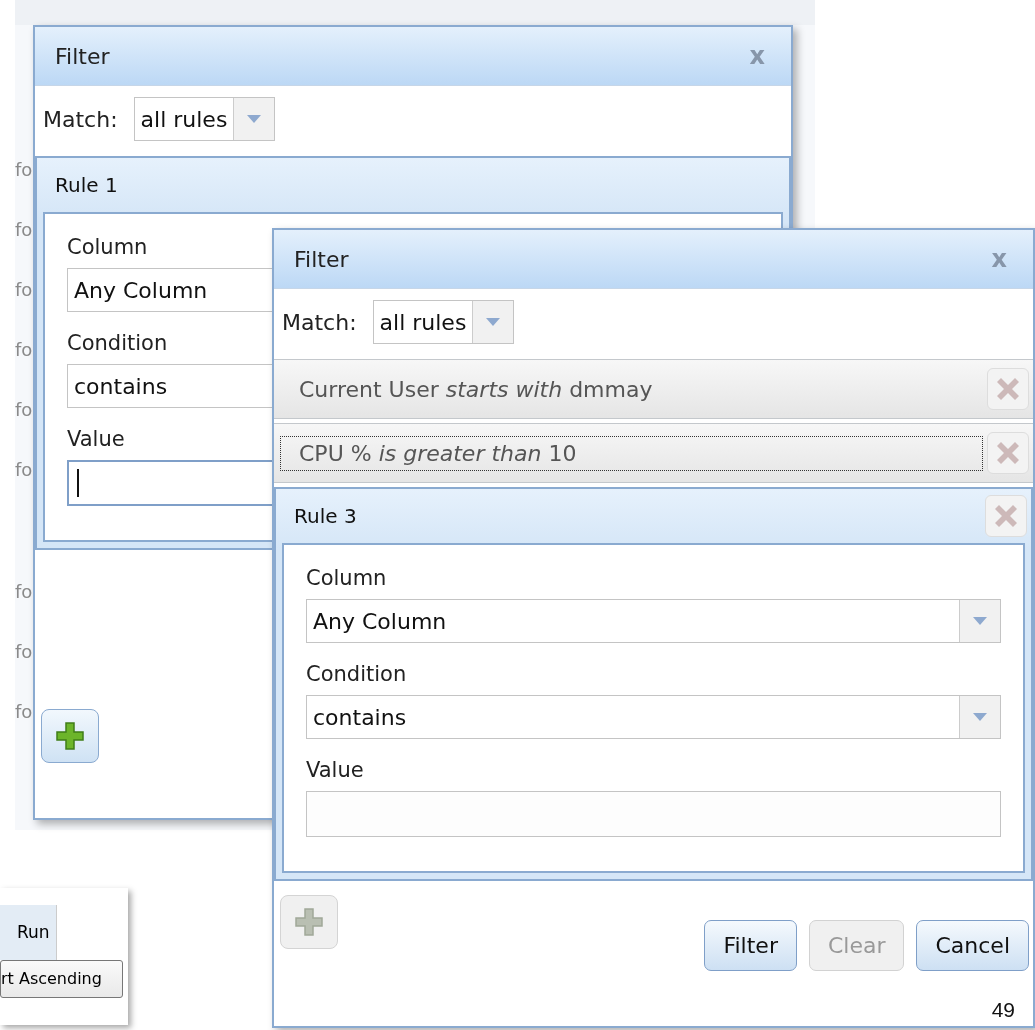 The image size is (1035, 1030). I want to click on value-field, so click(653, 814).